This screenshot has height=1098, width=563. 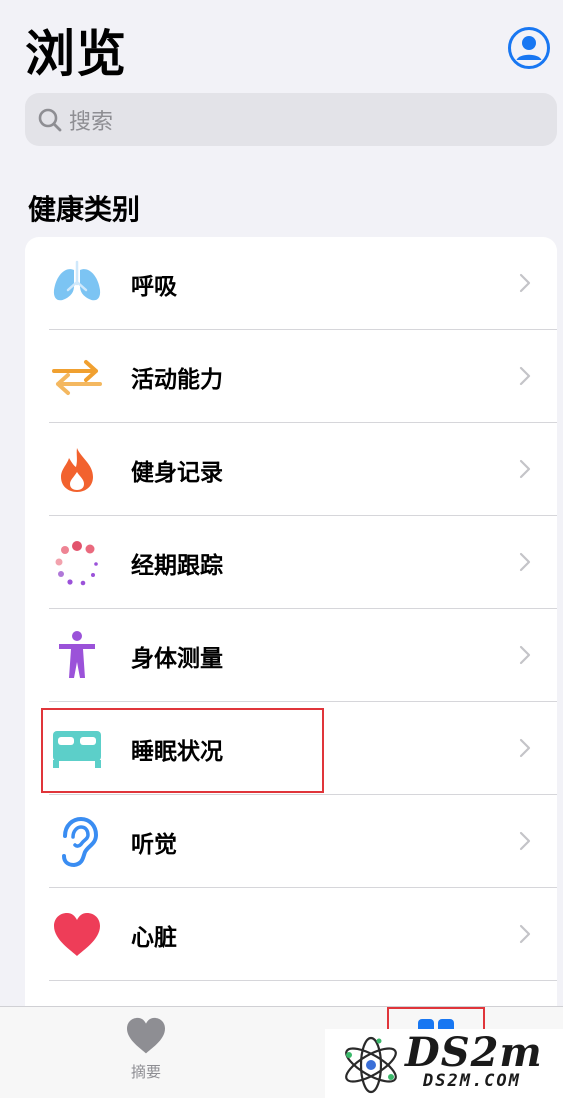 I want to click on atom-logo-icon, so click(x=371, y=1065).